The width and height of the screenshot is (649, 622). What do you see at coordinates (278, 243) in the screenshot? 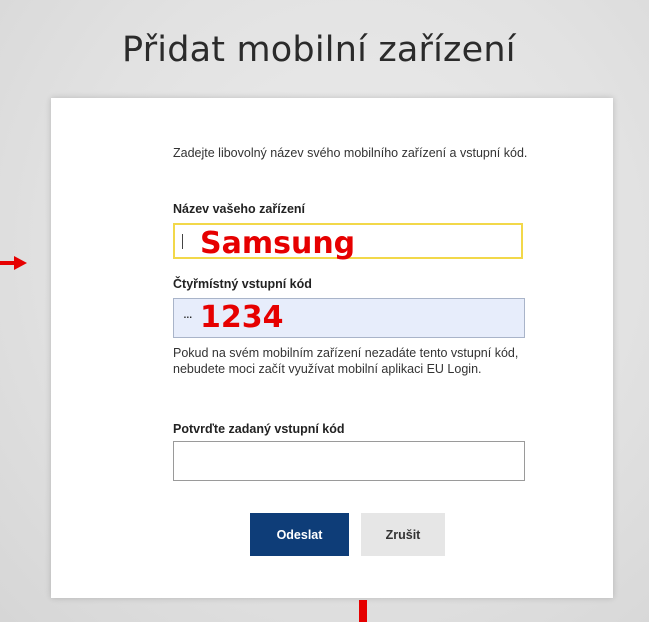
I see `device-name-annotation: Samsung` at bounding box center [278, 243].